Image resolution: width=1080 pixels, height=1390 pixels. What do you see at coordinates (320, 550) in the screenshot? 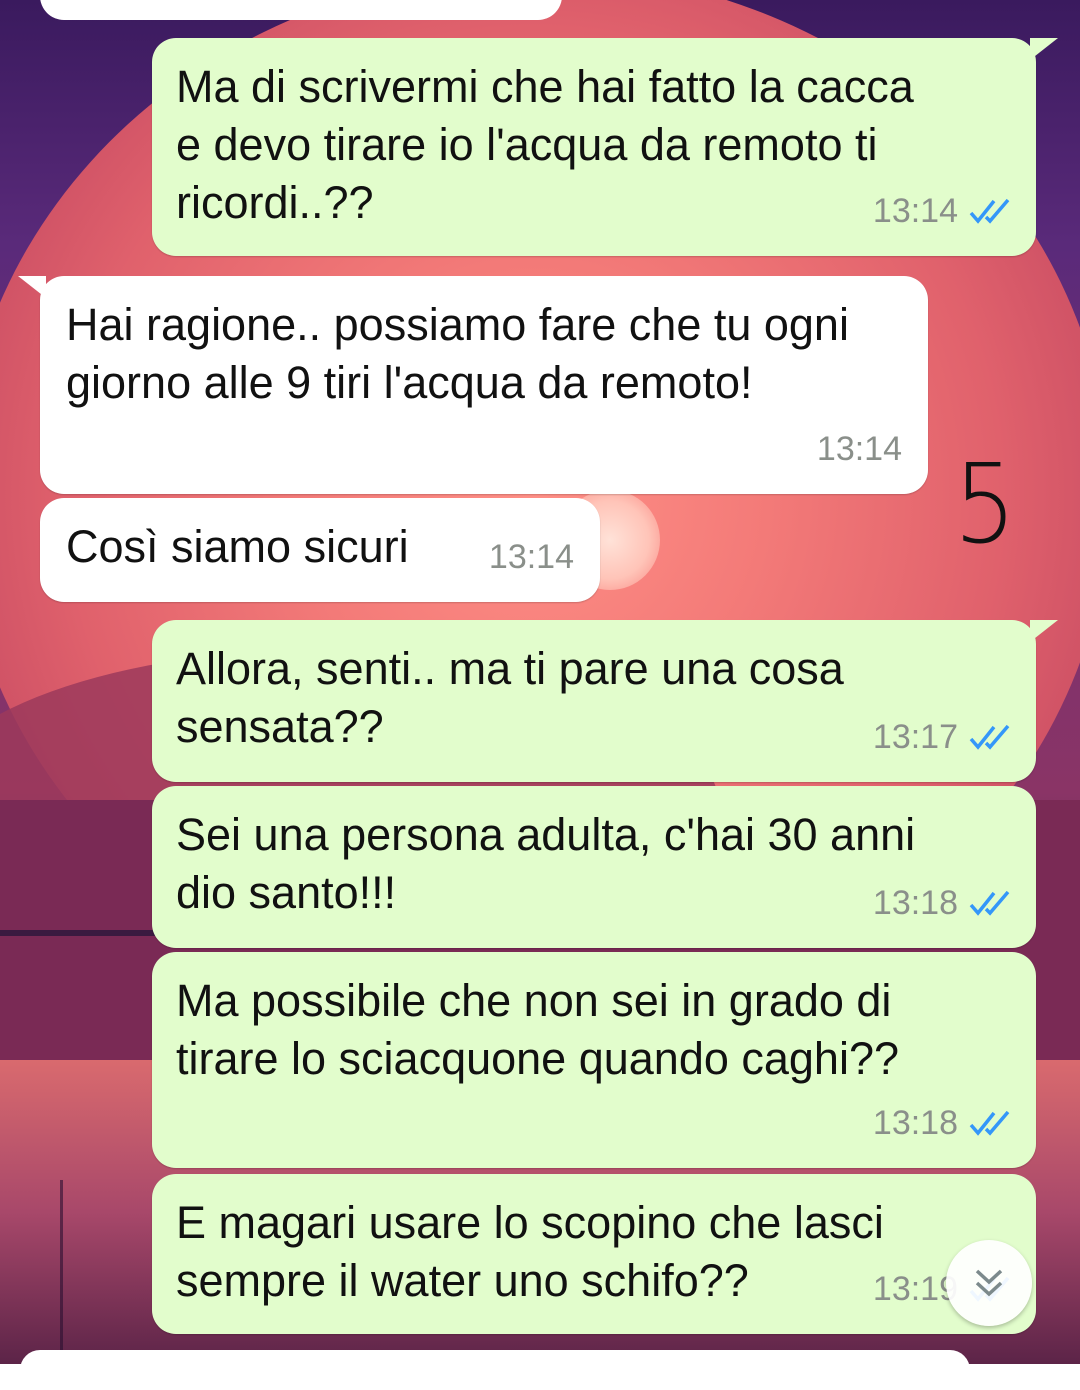
I see `message-bubble-incoming: Così siamo sicuri 13:14` at bounding box center [320, 550].